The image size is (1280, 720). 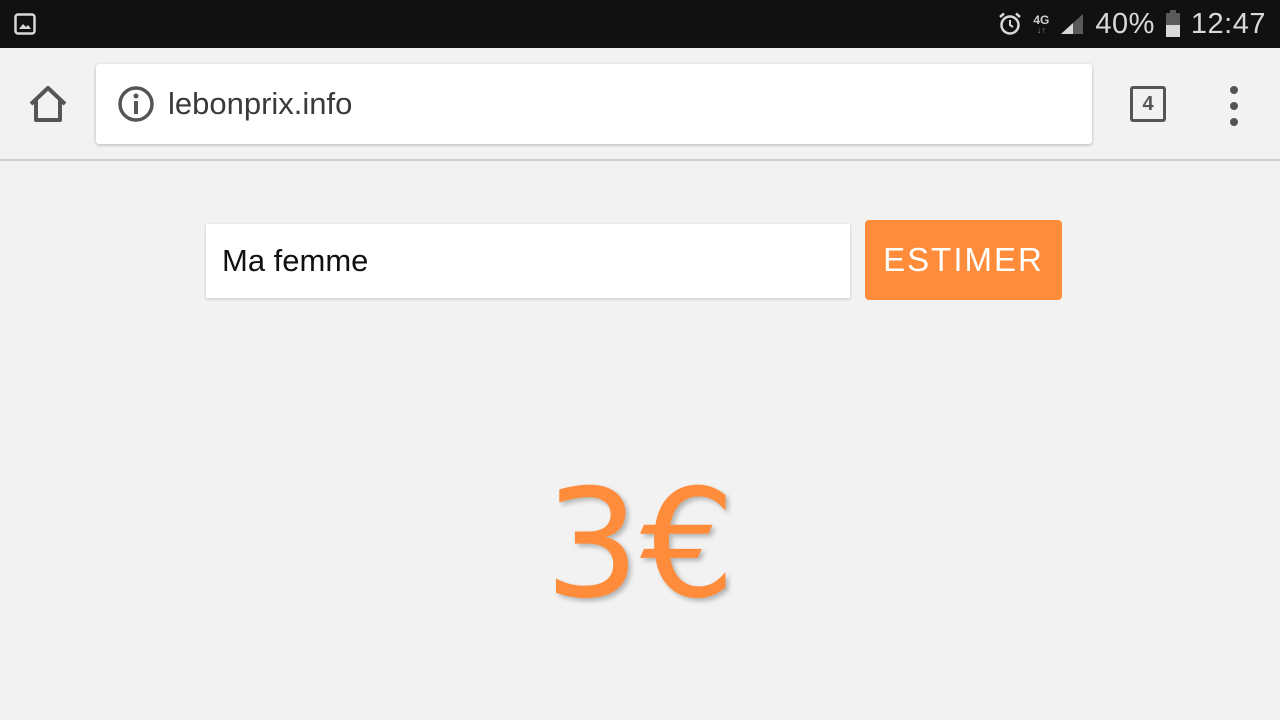 I want to click on tabs-icon: 4, so click(x=1148, y=104).